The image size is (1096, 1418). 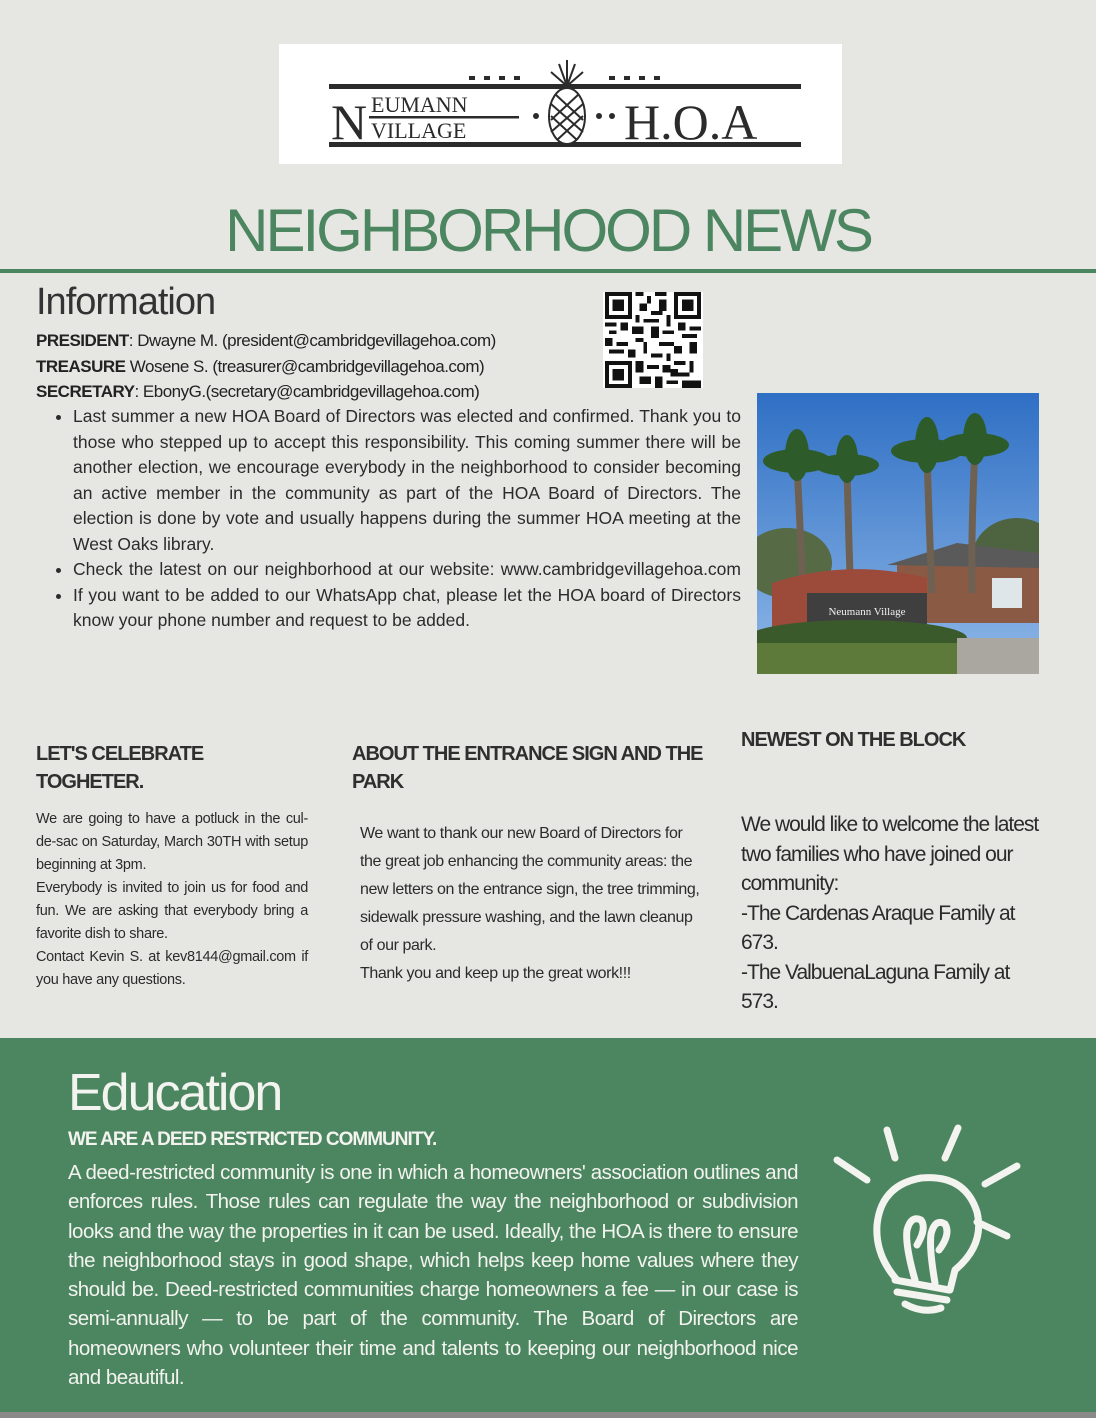 I want to click on title-divider, so click(x=548, y=271).